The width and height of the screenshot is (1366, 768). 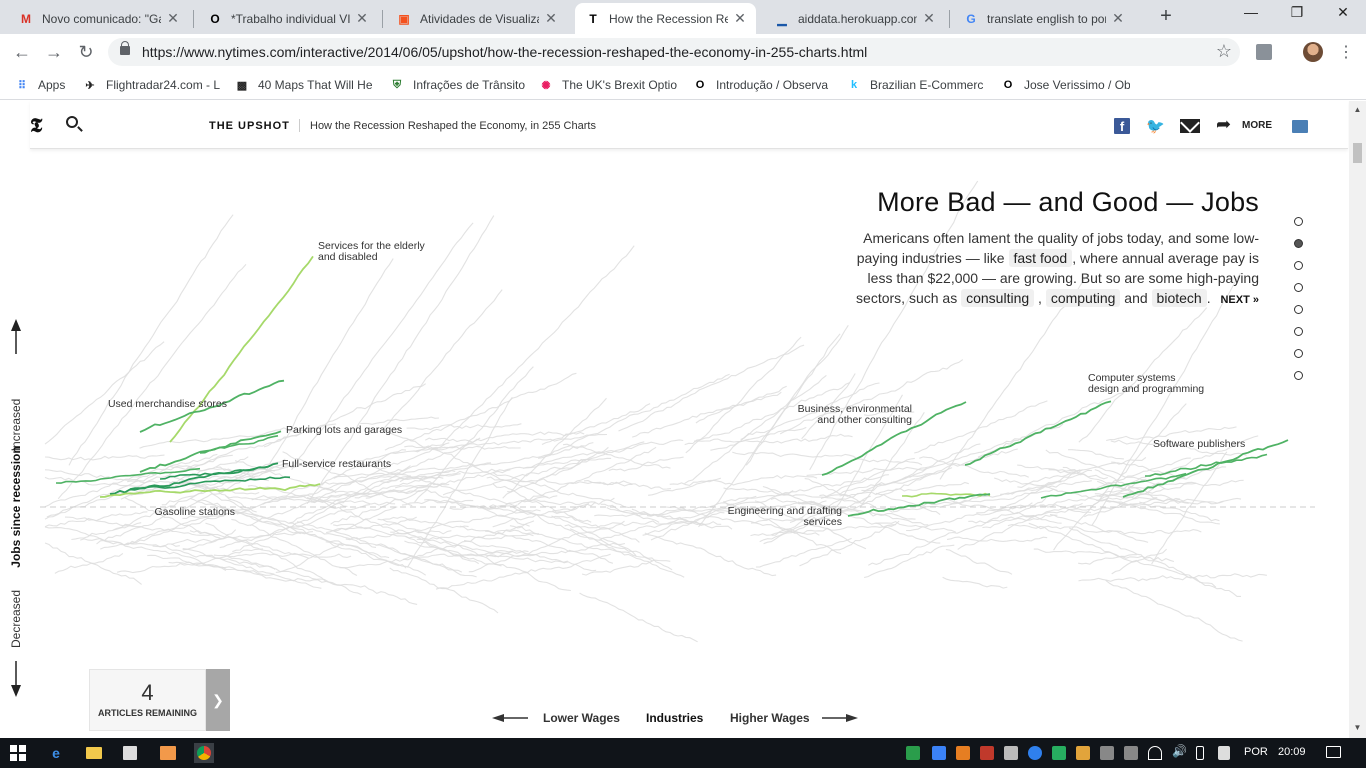 I want to click on more-share-button: MORE, so click(x=1257, y=125).